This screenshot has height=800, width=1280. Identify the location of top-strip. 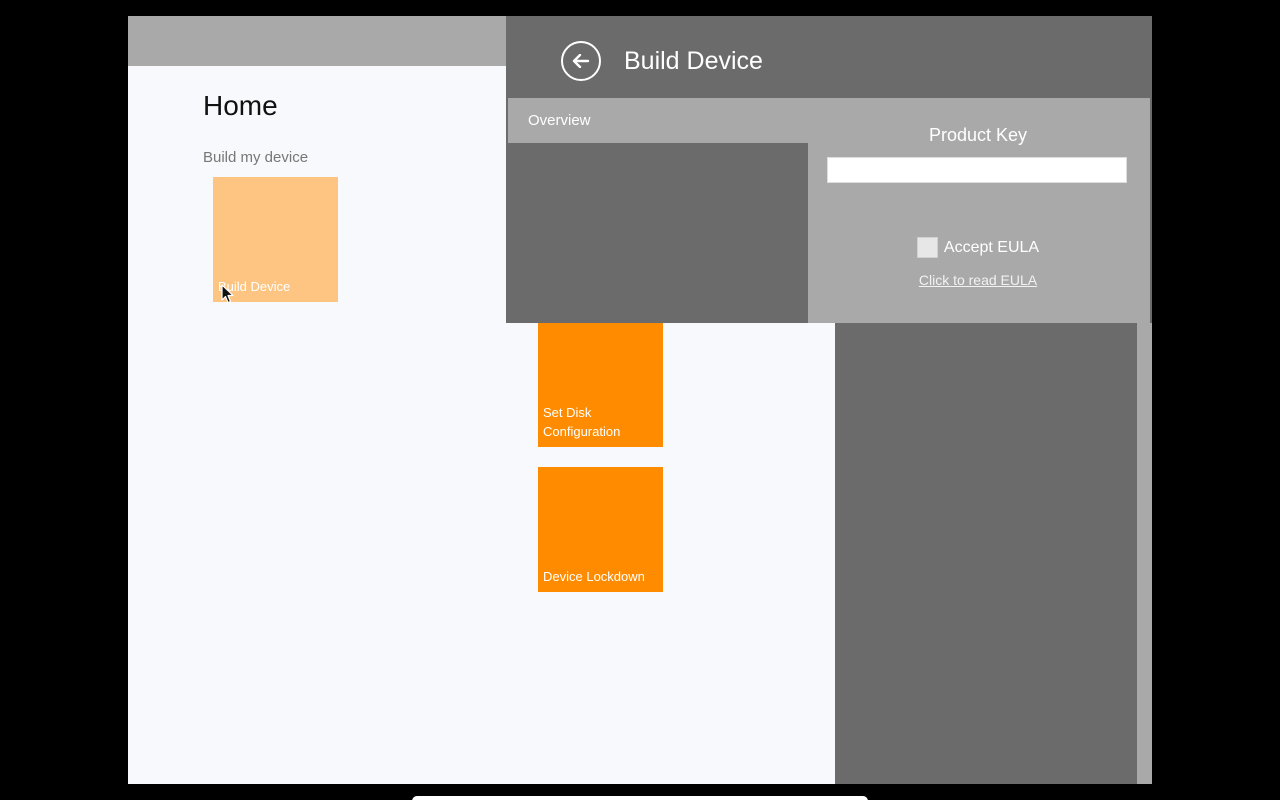
(317, 41).